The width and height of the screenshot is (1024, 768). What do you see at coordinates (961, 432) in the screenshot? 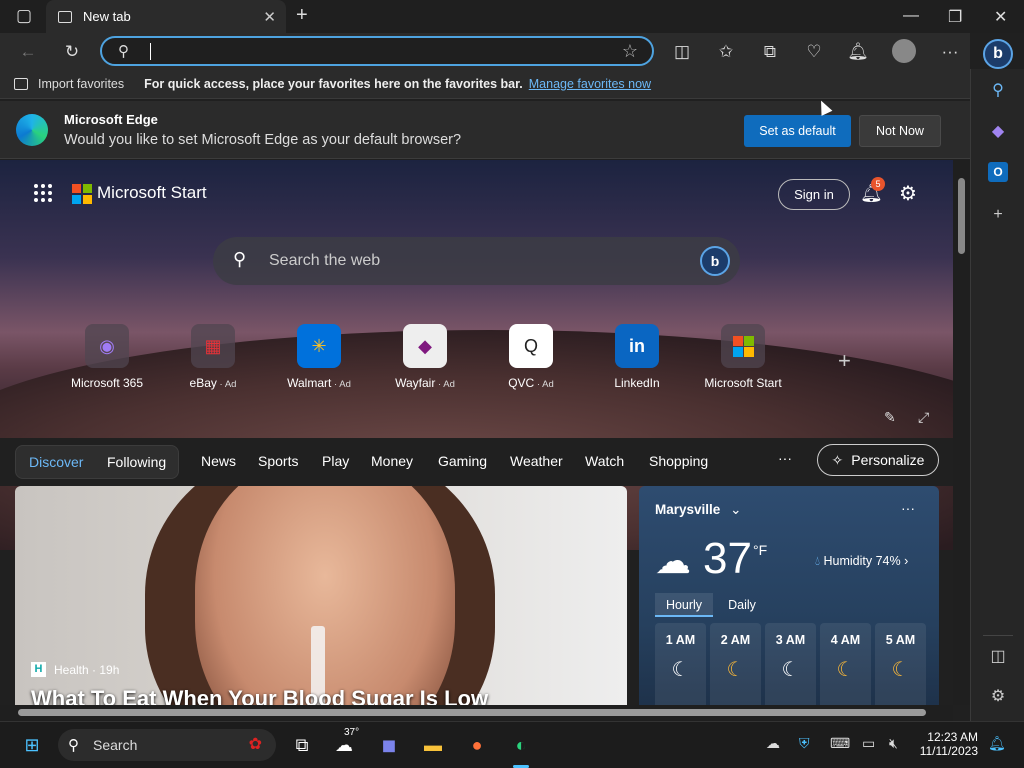
I see `vertical-scrollbar` at bounding box center [961, 432].